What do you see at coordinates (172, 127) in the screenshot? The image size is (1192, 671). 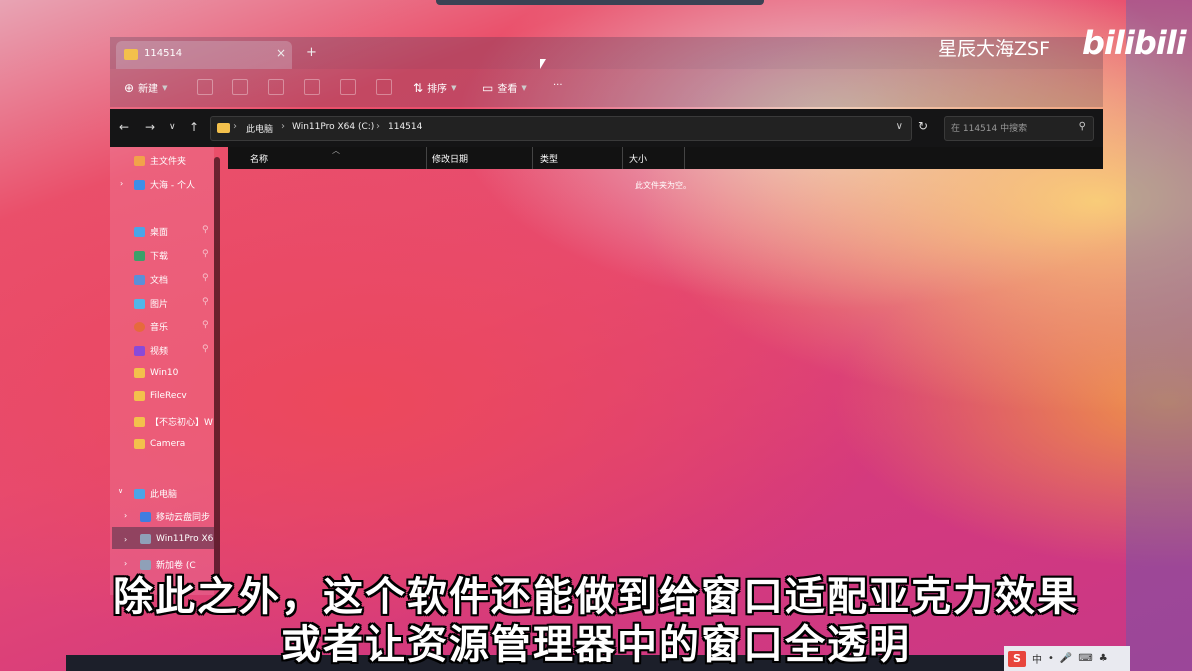 I see `recent-locations-icon: ∨` at bounding box center [172, 127].